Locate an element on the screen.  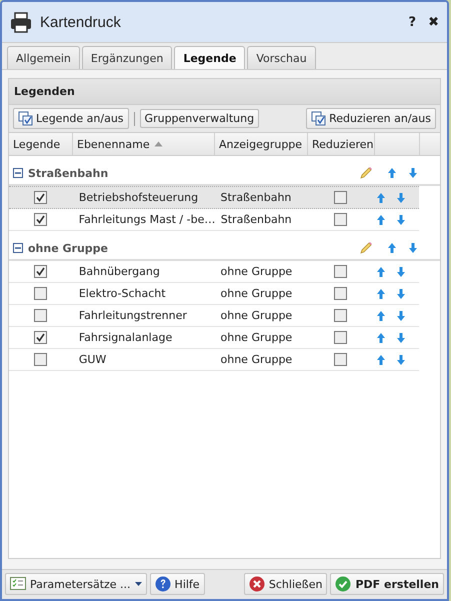
toolbar-button: Gruppenverwaltung is located at coordinates (200, 118).